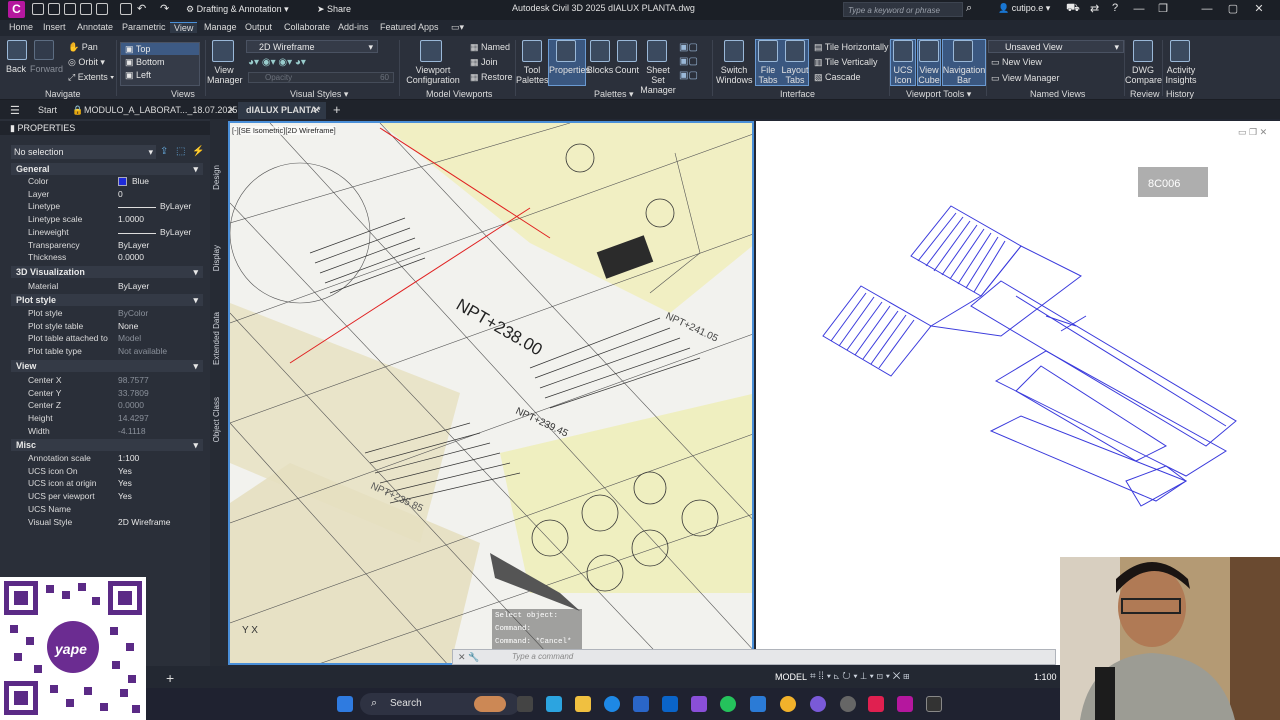 The width and height of the screenshot is (1280, 720). What do you see at coordinates (133, 313) in the screenshot?
I see `property-value: ByColor` at bounding box center [133, 313].